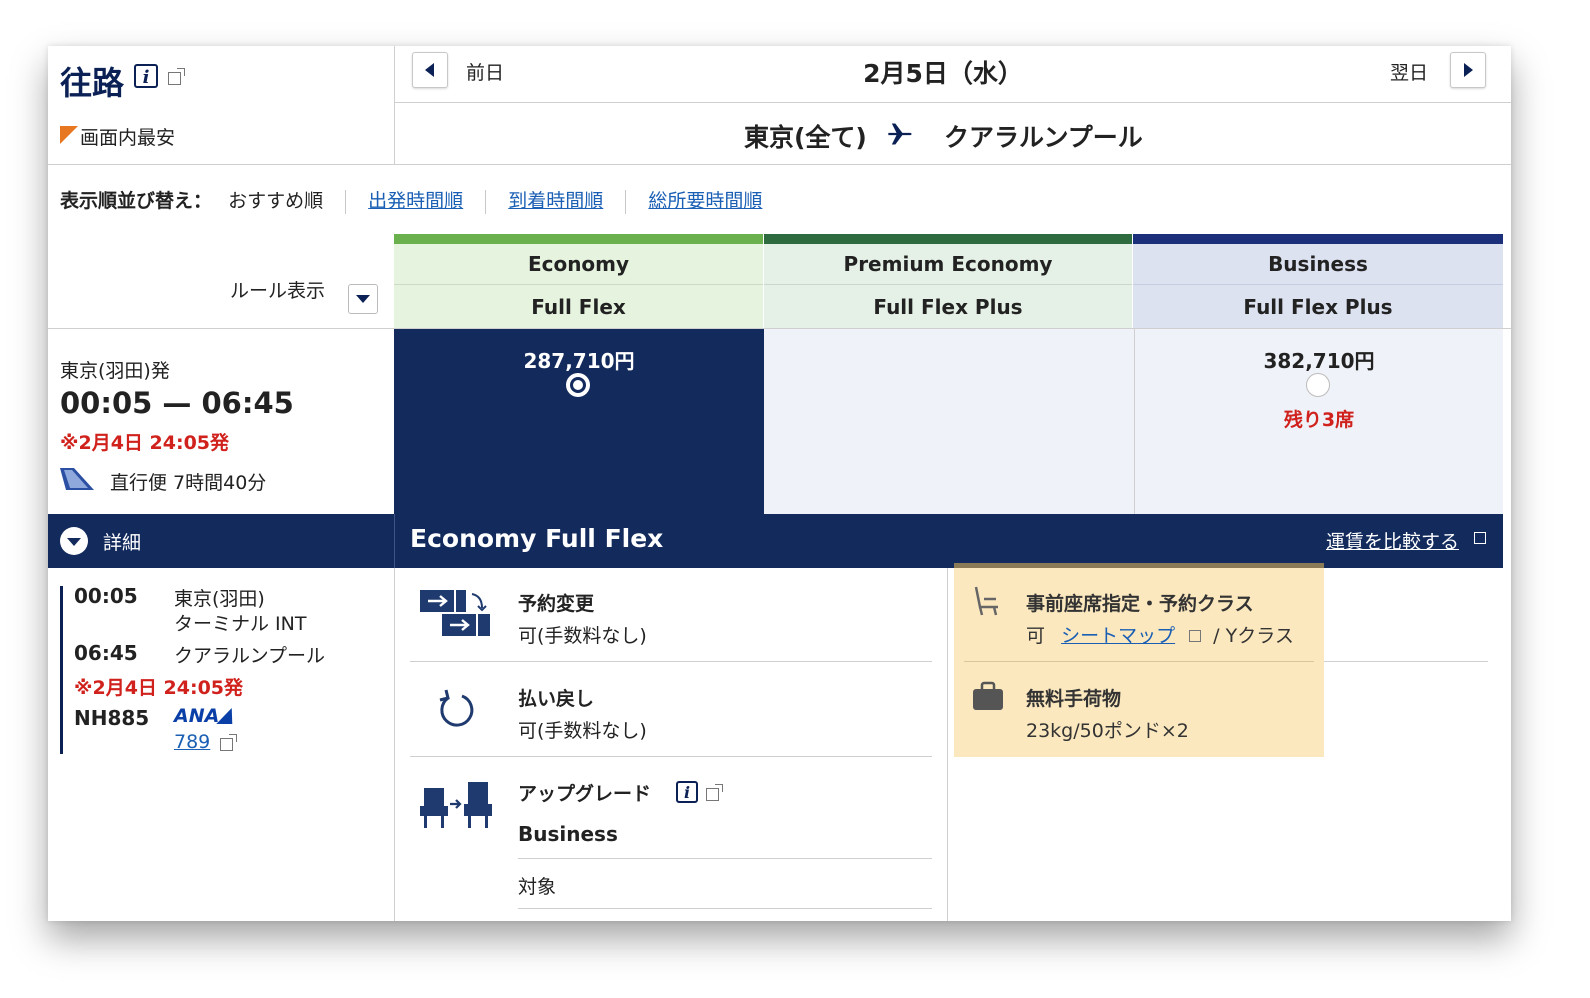 This screenshot has height=998, width=1590. I want to click on booking-class: / Yクラス, so click(1253, 636).